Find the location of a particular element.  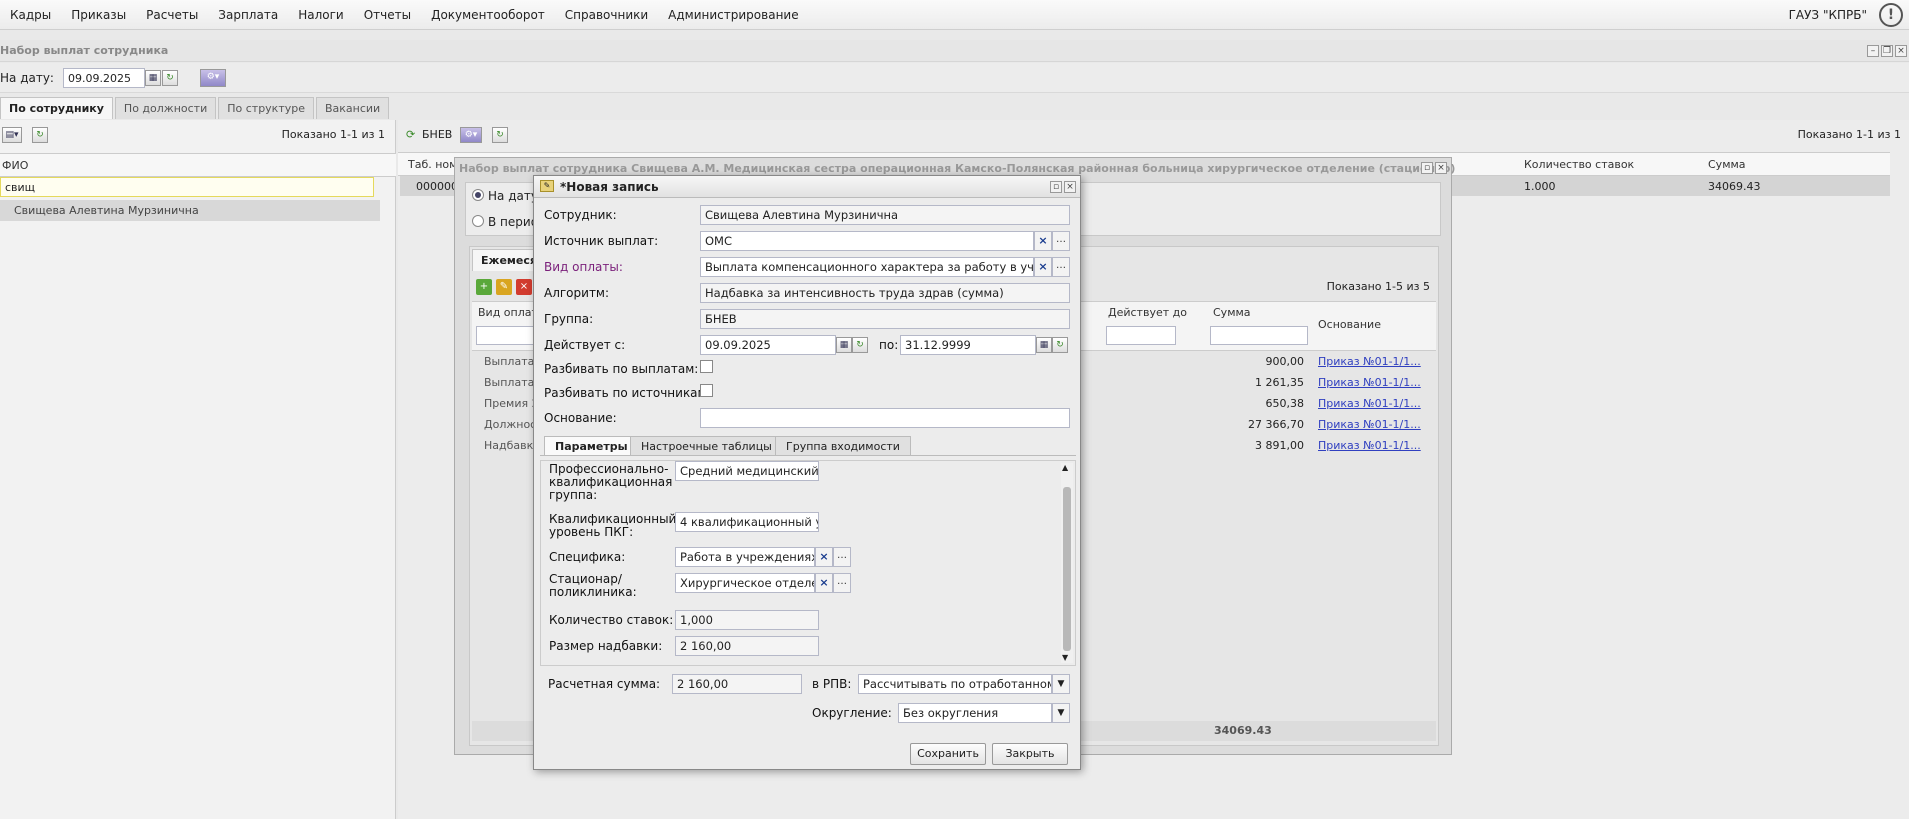

pay-type-label: Вид оплаты: is located at coordinates (583, 267).